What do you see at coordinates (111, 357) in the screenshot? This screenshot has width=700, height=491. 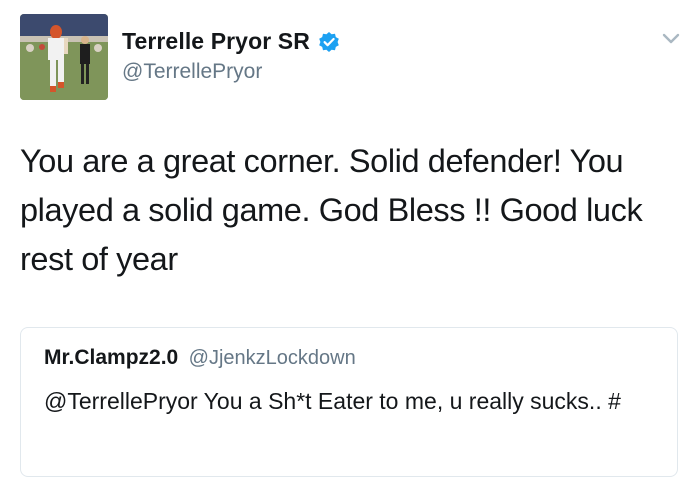 I see `quoted-author-display-name: Mr.Clampz2.0` at bounding box center [111, 357].